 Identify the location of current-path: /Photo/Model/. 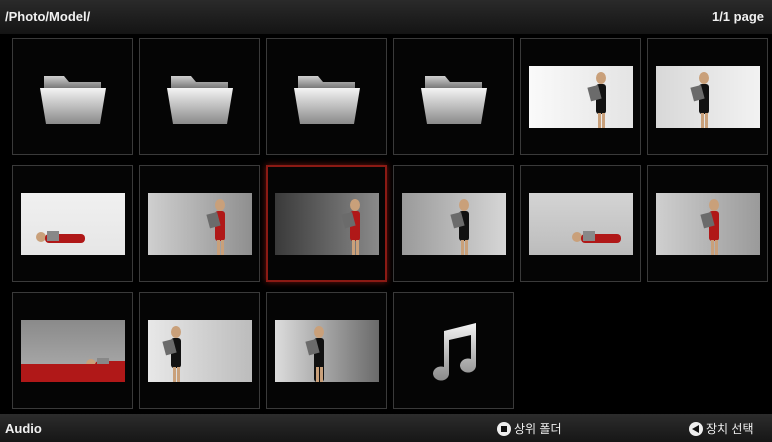
(48, 16).